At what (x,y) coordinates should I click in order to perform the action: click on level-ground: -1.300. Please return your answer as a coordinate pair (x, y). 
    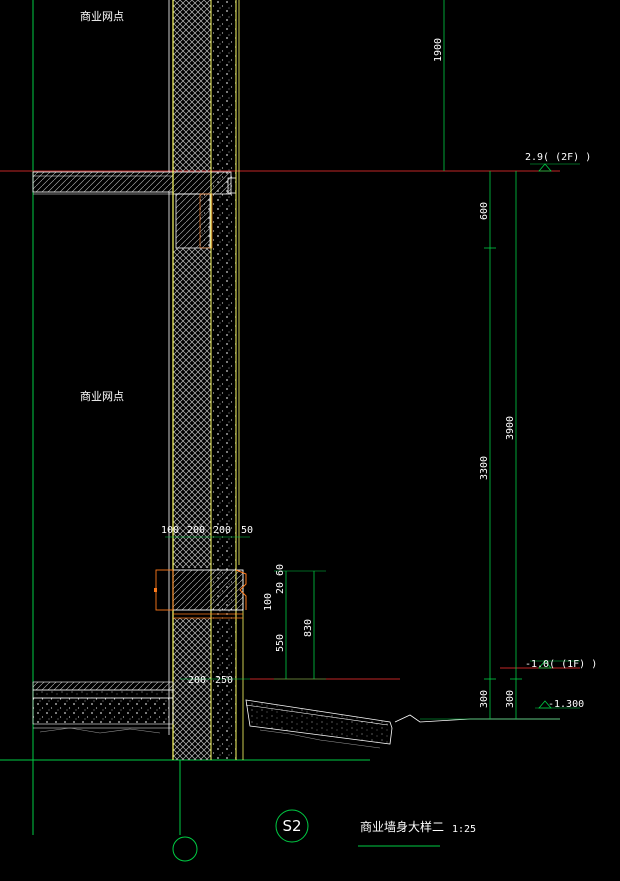
    Looking at the image, I should click on (566, 704).